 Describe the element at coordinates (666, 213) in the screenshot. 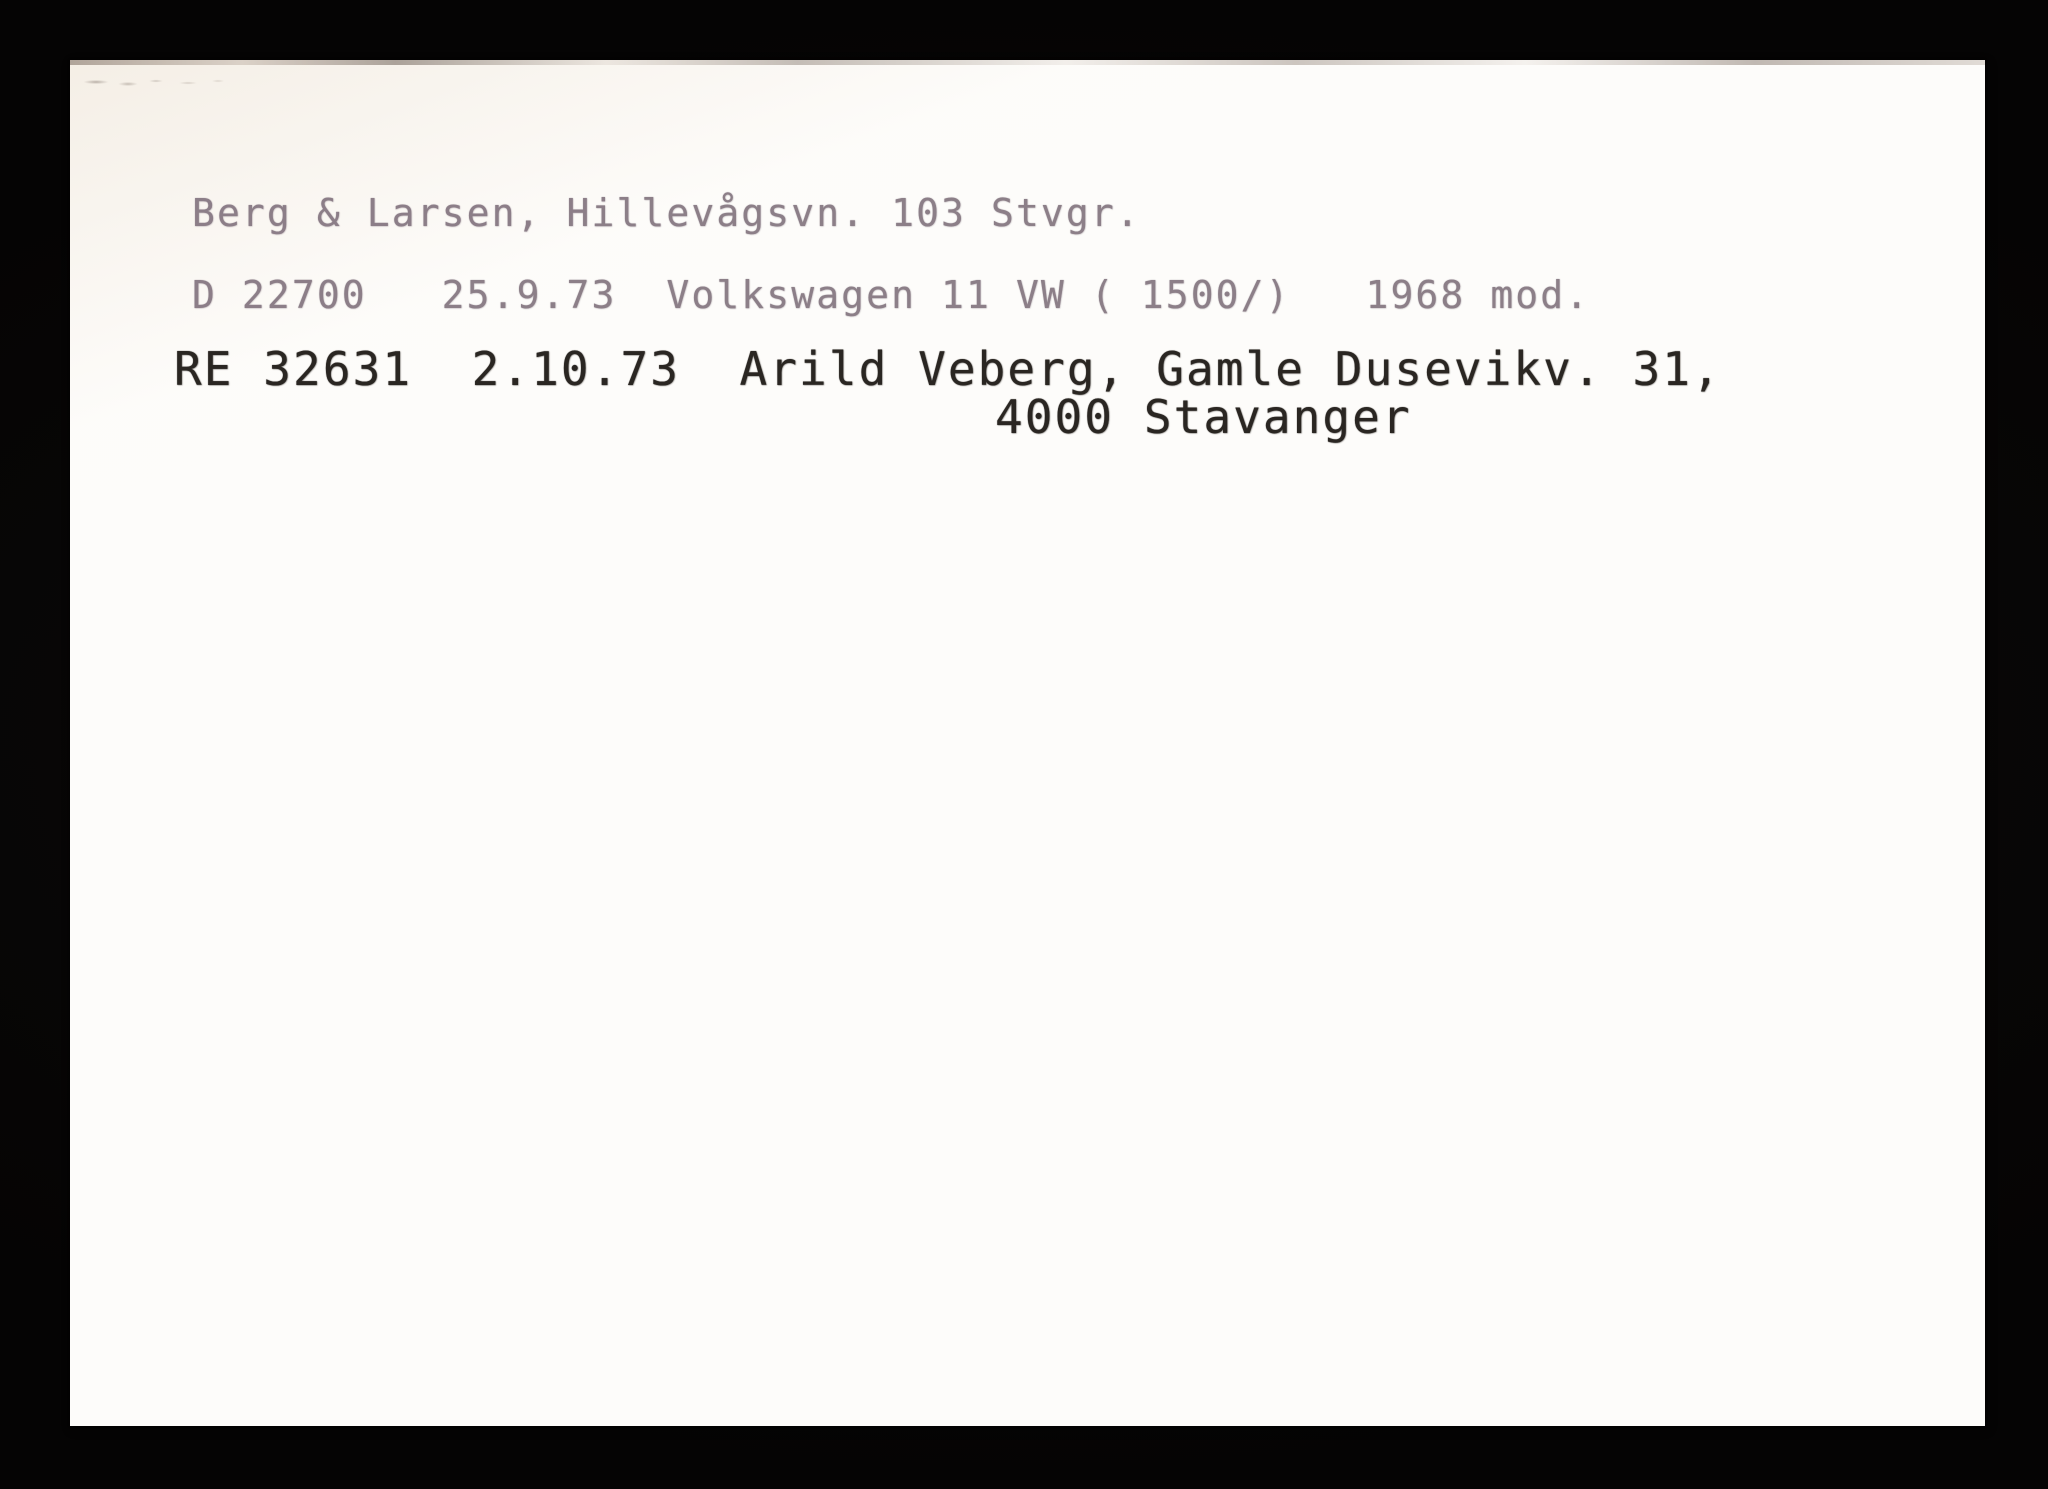

I see `company-name-line: Berg & Larsen, Hillevågsvn. 103 Stvgr.` at that location.